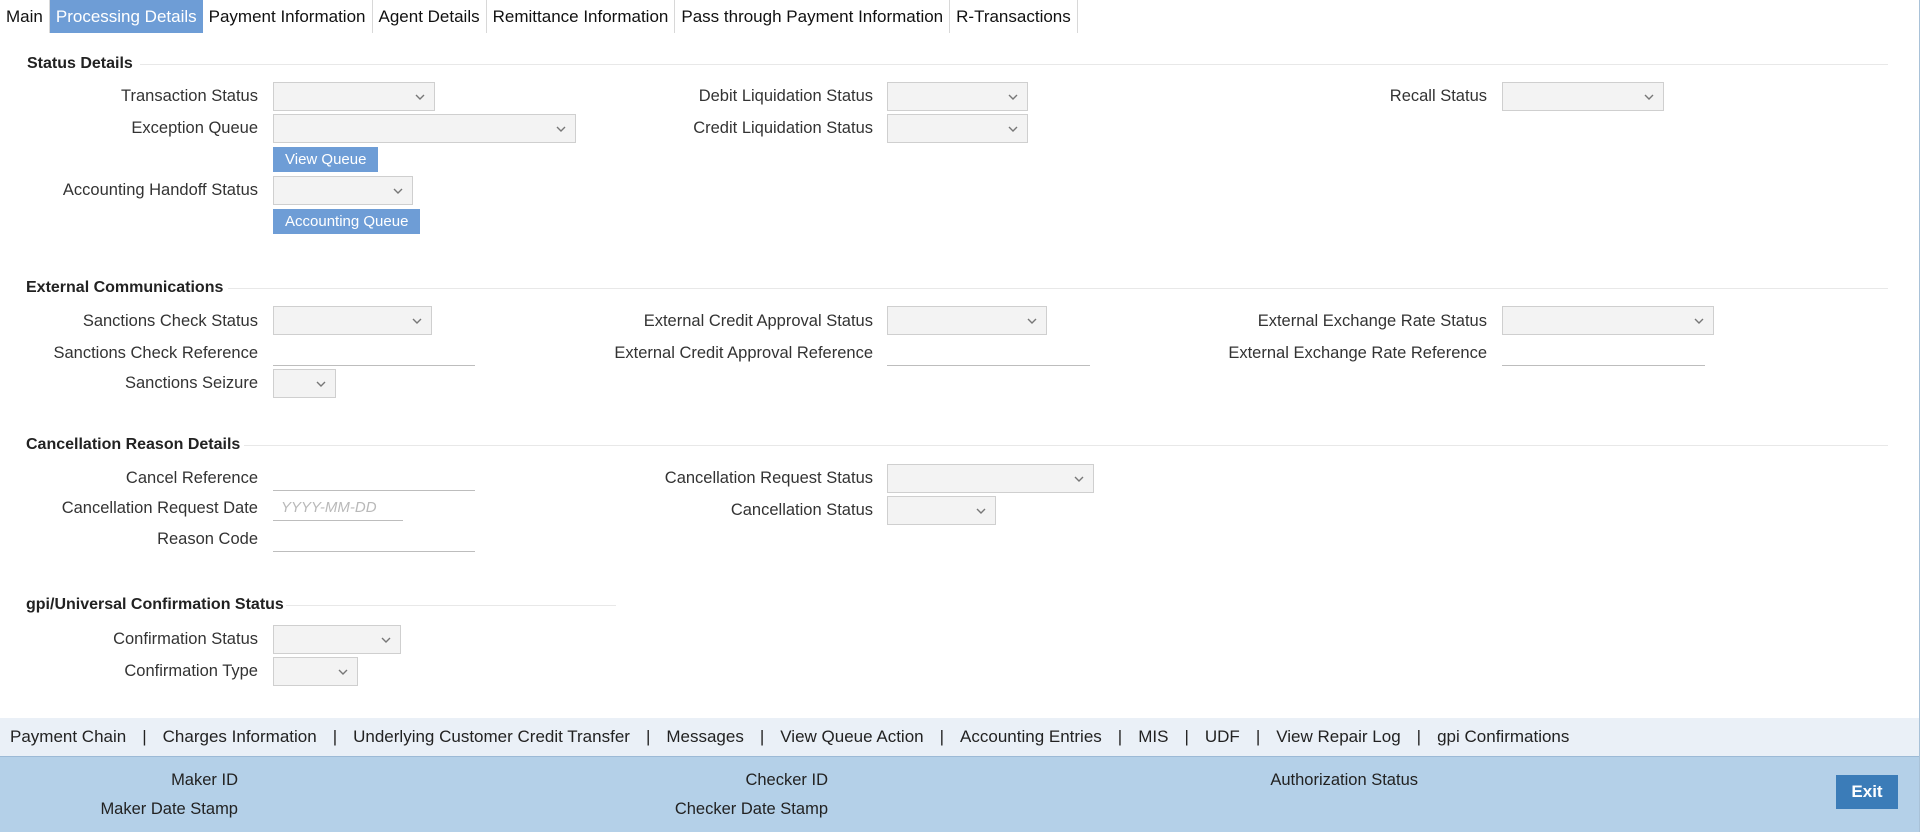 The height and width of the screenshot is (832, 1920). What do you see at coordinates (315, 671) in the screenshot?
I see `confirmation-type-select` at bounding box center [315, 671].